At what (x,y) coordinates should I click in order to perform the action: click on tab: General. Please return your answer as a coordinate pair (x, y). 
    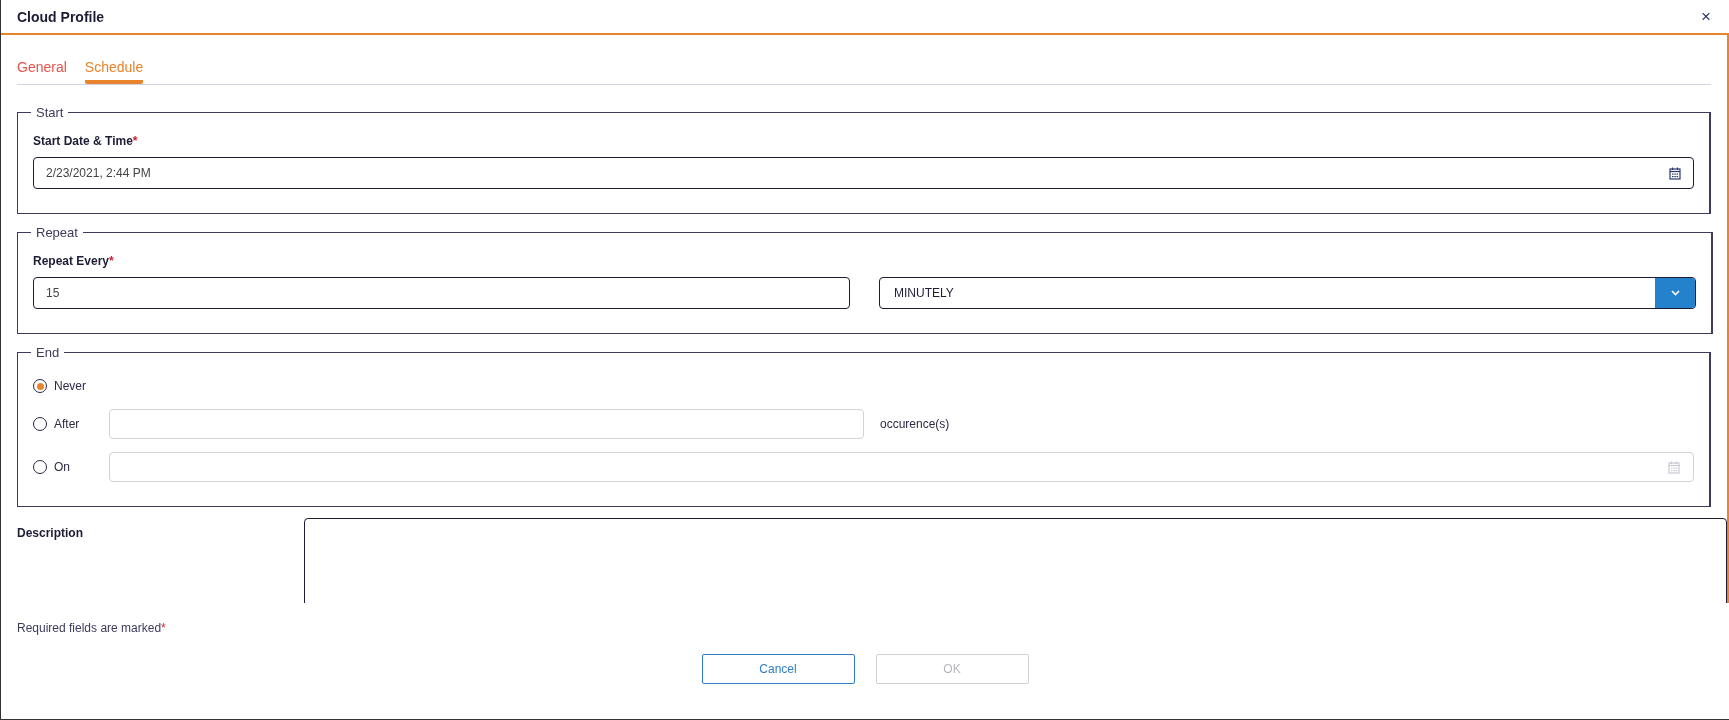
    Looking at the image, I should click on (42, 71).